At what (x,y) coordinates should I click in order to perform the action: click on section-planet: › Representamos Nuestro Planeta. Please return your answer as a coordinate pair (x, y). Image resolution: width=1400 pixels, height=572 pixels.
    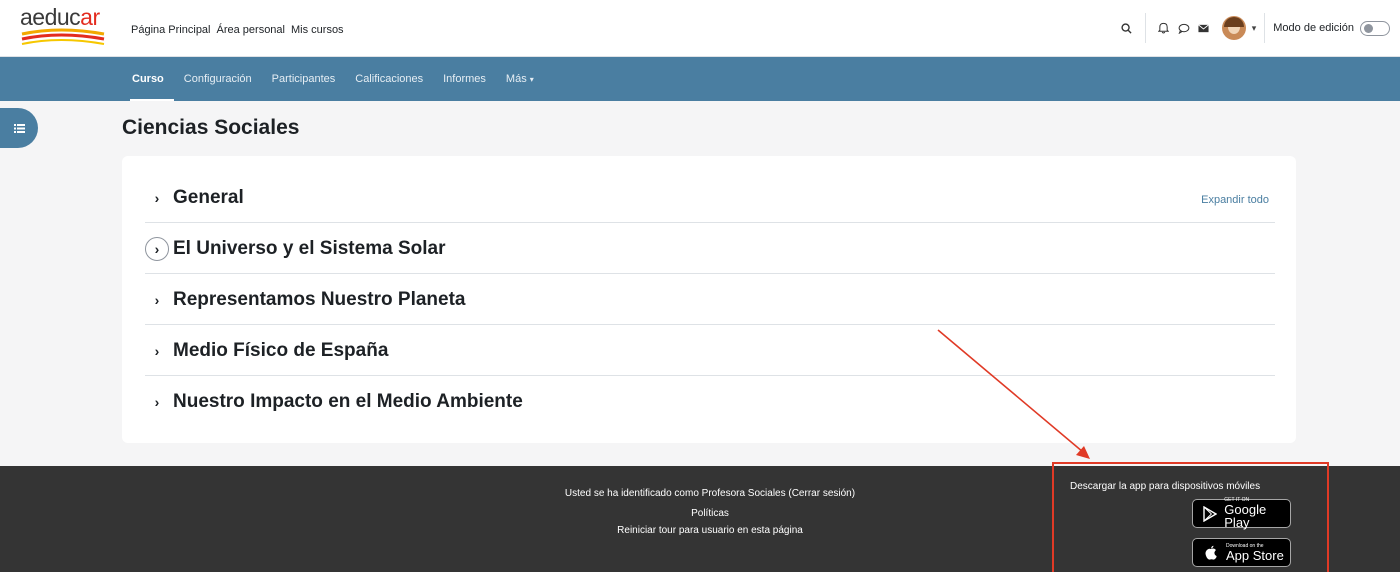
    Looking at the image, I should click on (710, 300).